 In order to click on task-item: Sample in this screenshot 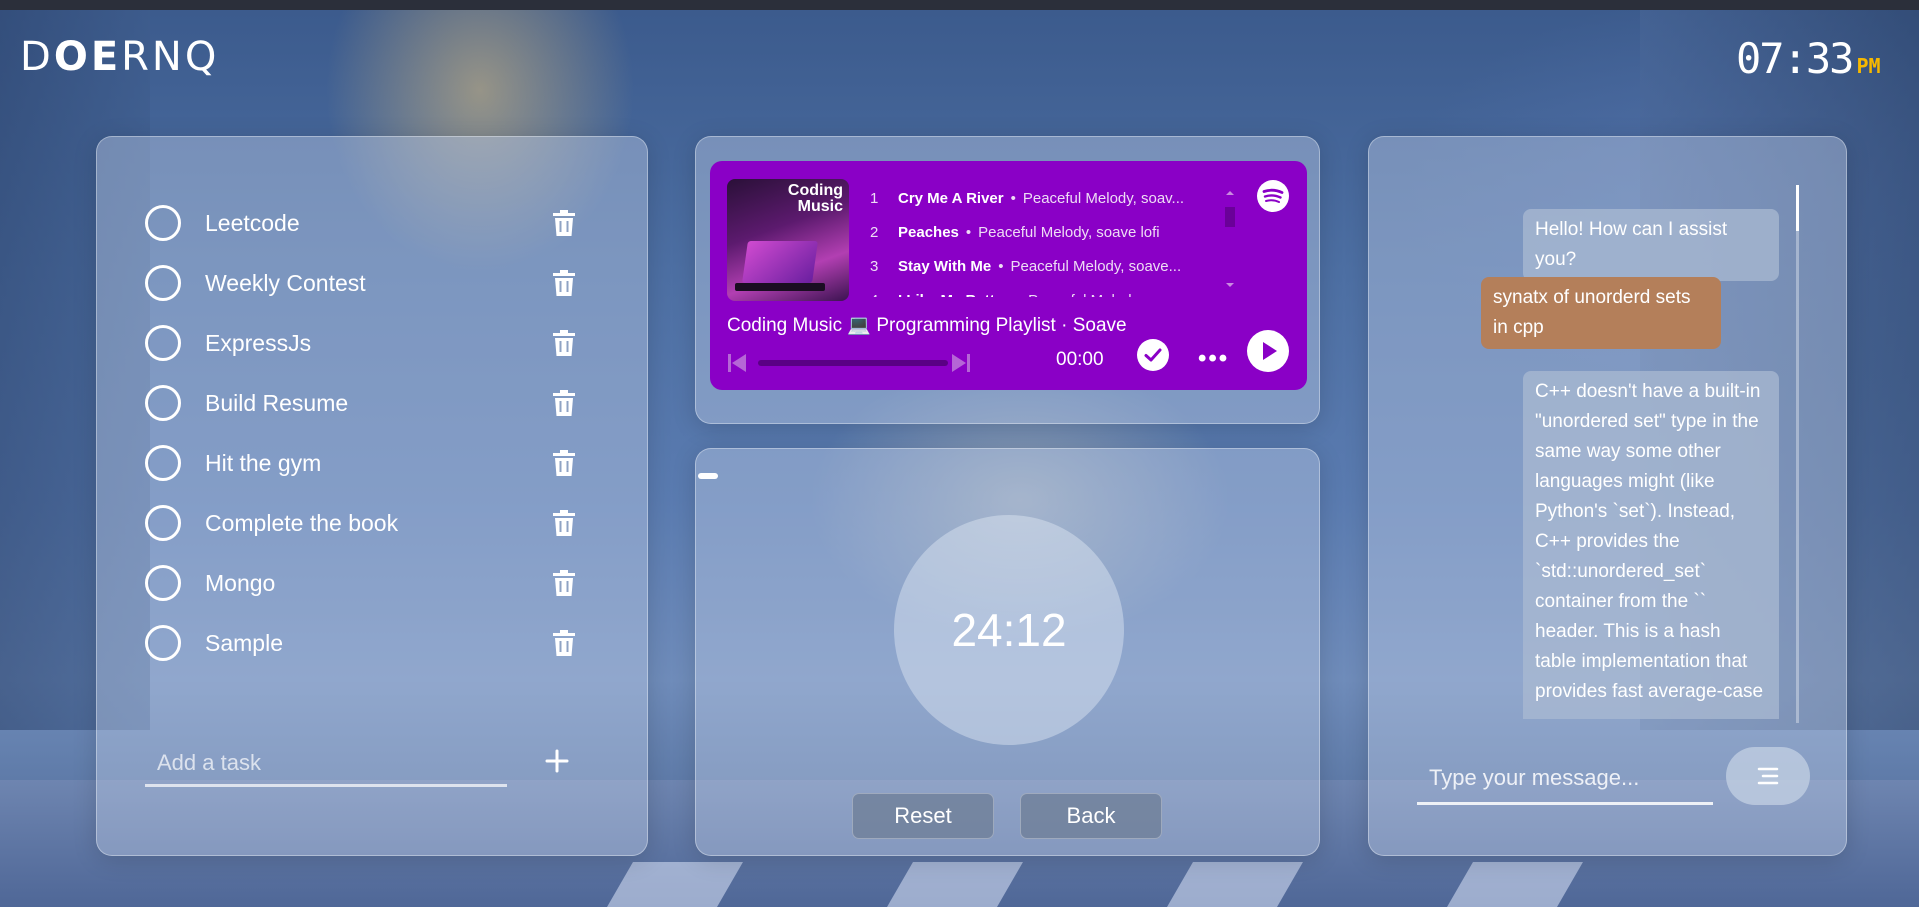, I will do `click(361, 643)`.